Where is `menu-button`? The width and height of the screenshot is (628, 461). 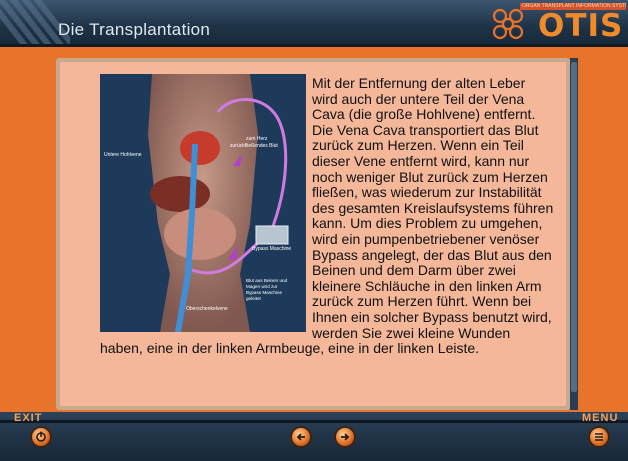 menu-button is located at coordinates (599, 437).